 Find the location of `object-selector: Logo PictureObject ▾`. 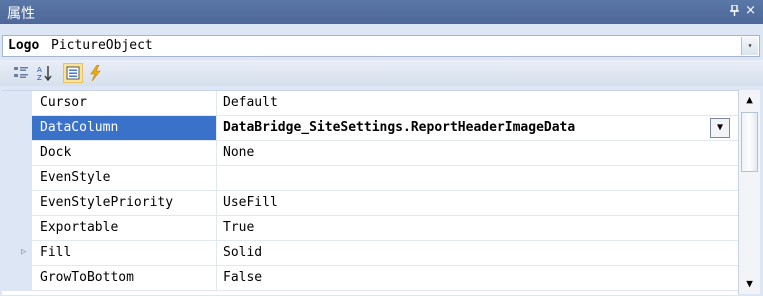

object-selector: Logo PictureObject ▾ is located at coordinates (381, 46).